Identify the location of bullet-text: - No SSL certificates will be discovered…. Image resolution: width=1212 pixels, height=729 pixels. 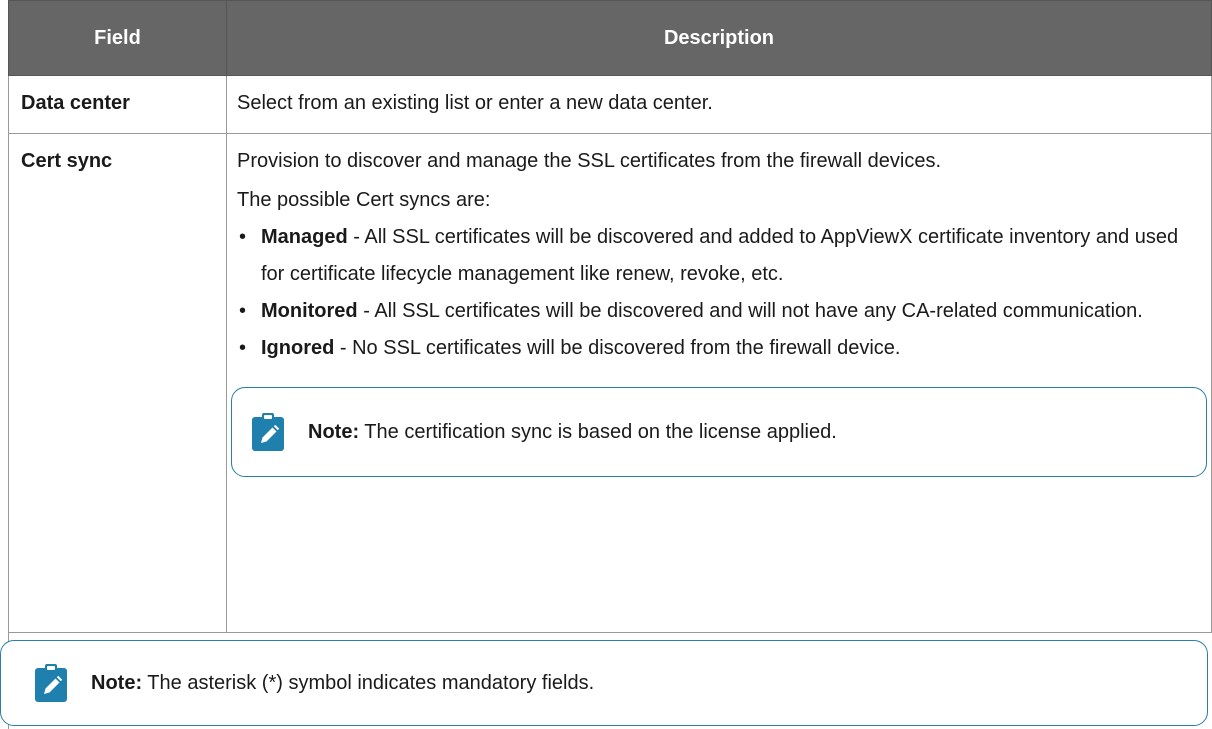
(617, 348).